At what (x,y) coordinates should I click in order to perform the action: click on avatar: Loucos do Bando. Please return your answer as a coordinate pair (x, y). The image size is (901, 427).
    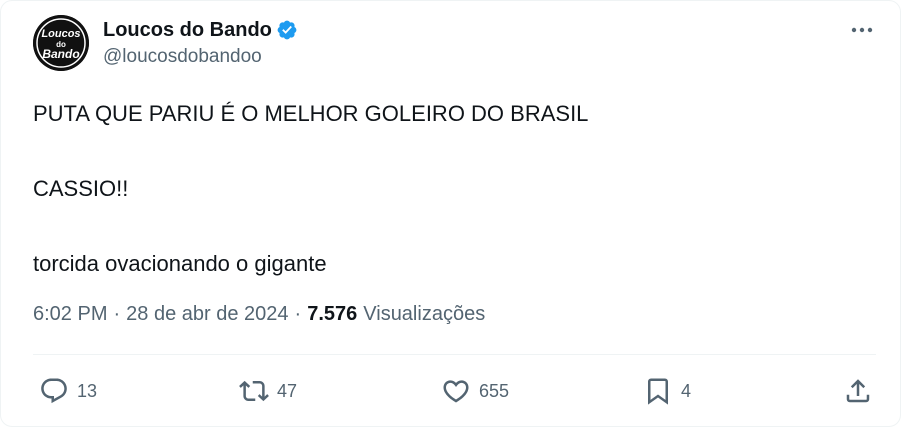
    Looking at the image, I should click on (61, 43).